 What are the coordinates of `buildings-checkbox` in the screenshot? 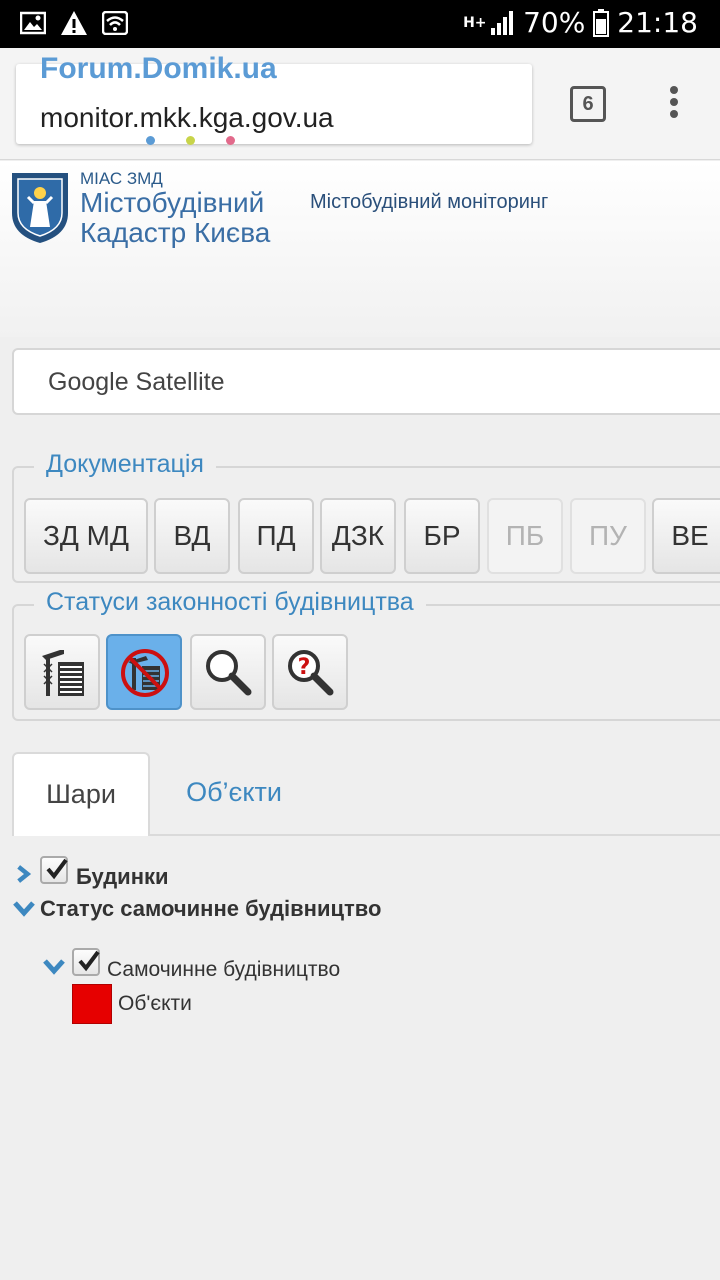 It's located at (54, 870).